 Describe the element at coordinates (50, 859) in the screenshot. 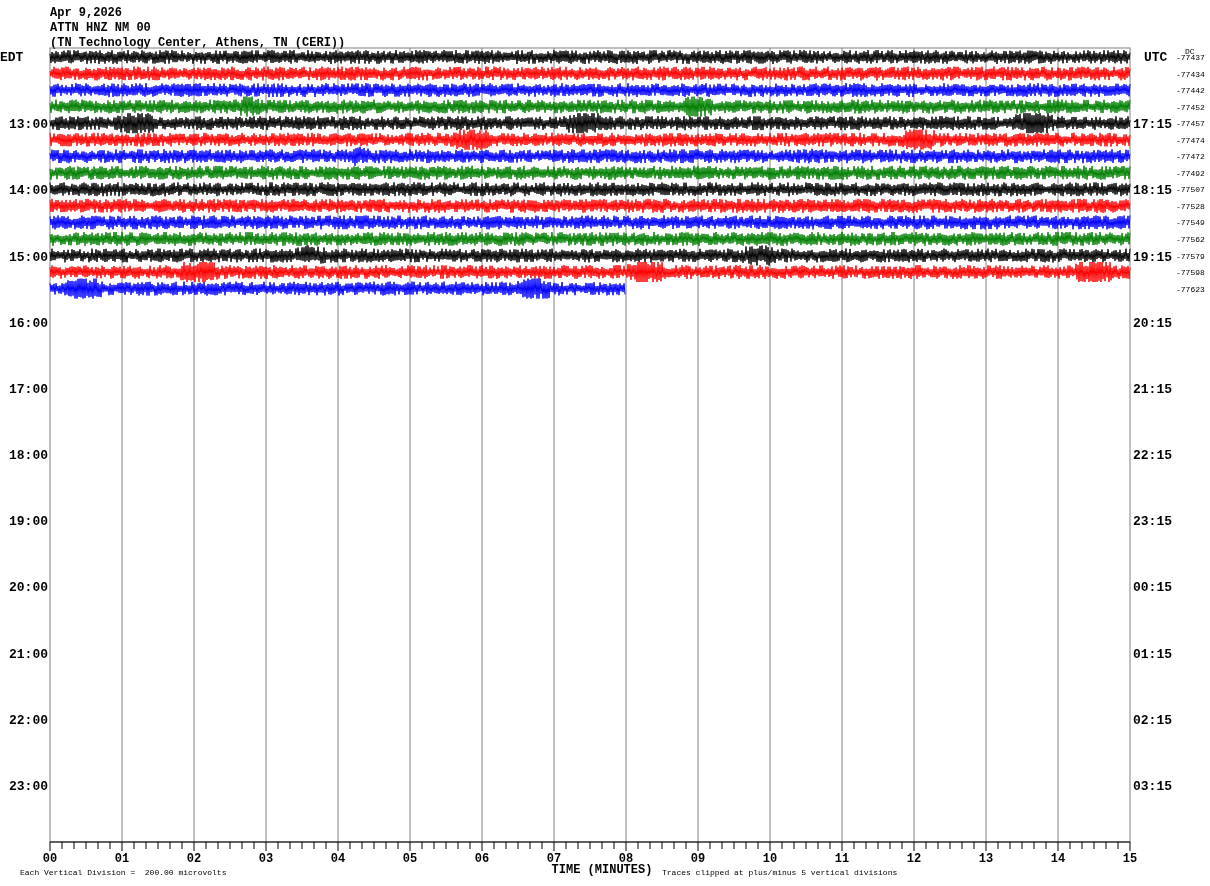

I see `tick-label: 00` at that location.